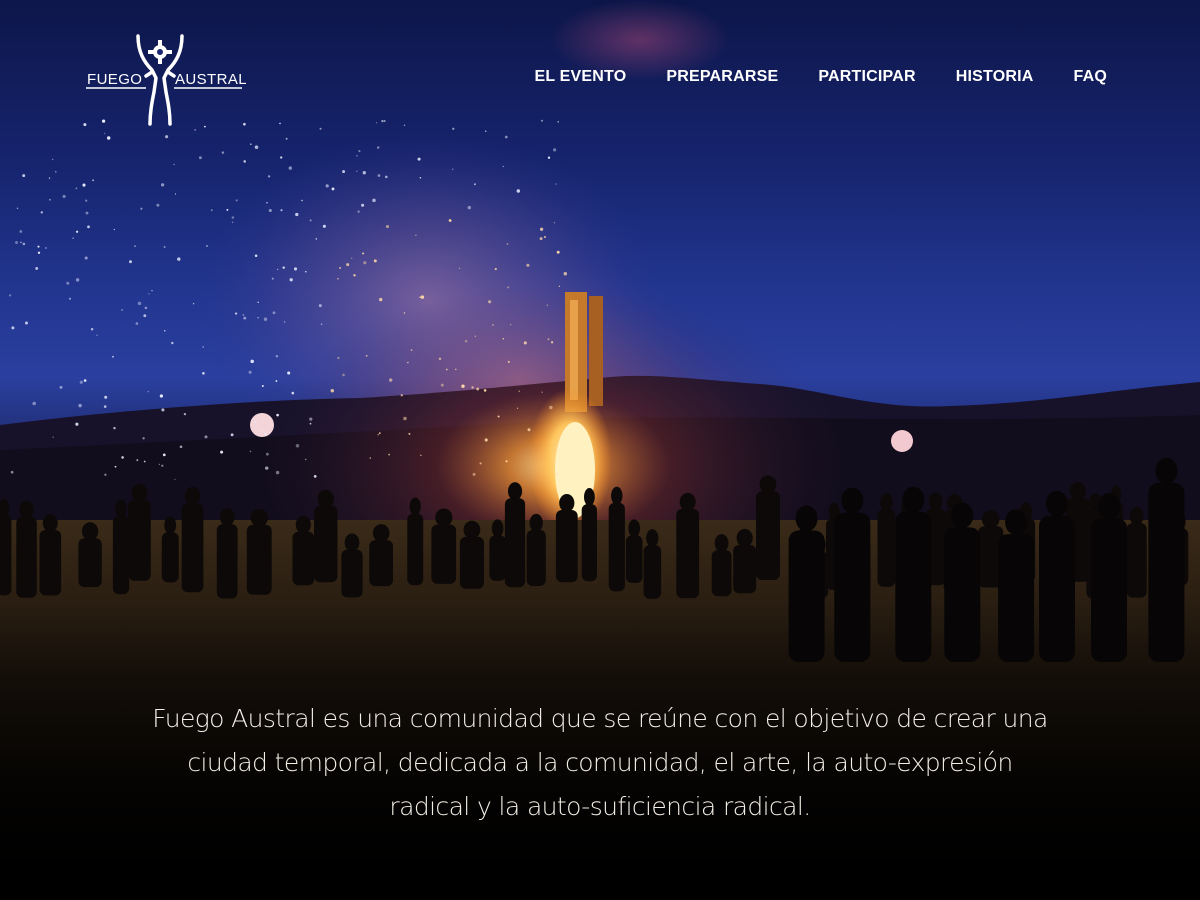  What do you see at coordinates (166, 80) in the screenshot?
I see `fuego-austral-logo: FUEGO AUSTRAL` at bounding box center [166, 80].